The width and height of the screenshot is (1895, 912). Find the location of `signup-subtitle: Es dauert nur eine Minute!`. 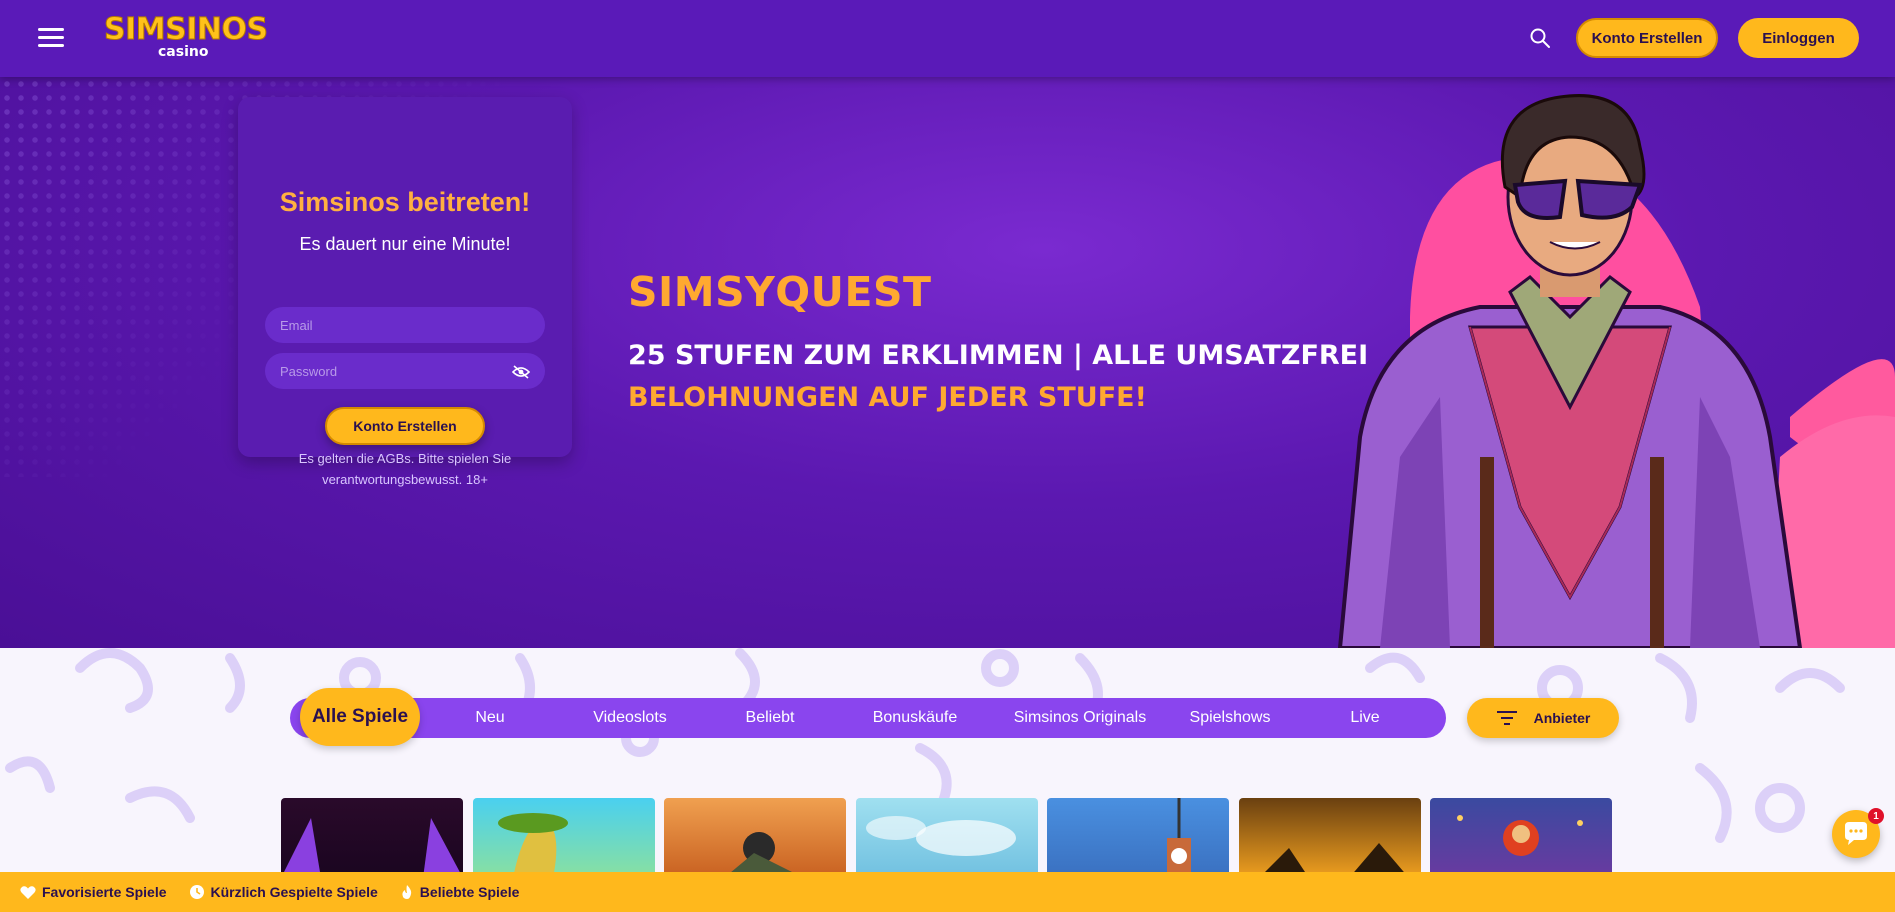

signup-subtitle: Es dauert nur eine Minute! is located at coordinates (405, 244).